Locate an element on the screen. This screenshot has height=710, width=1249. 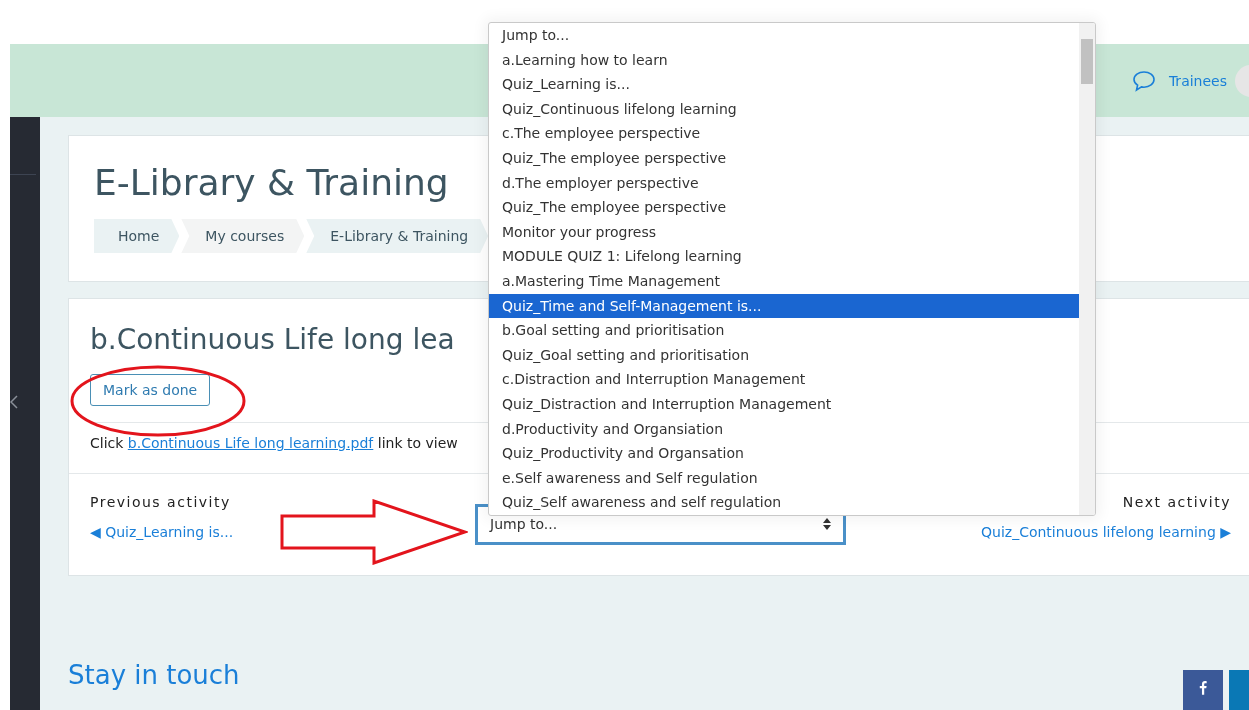
activity-title: b.Continuous Life long lea is located at coordinates (272, 339).